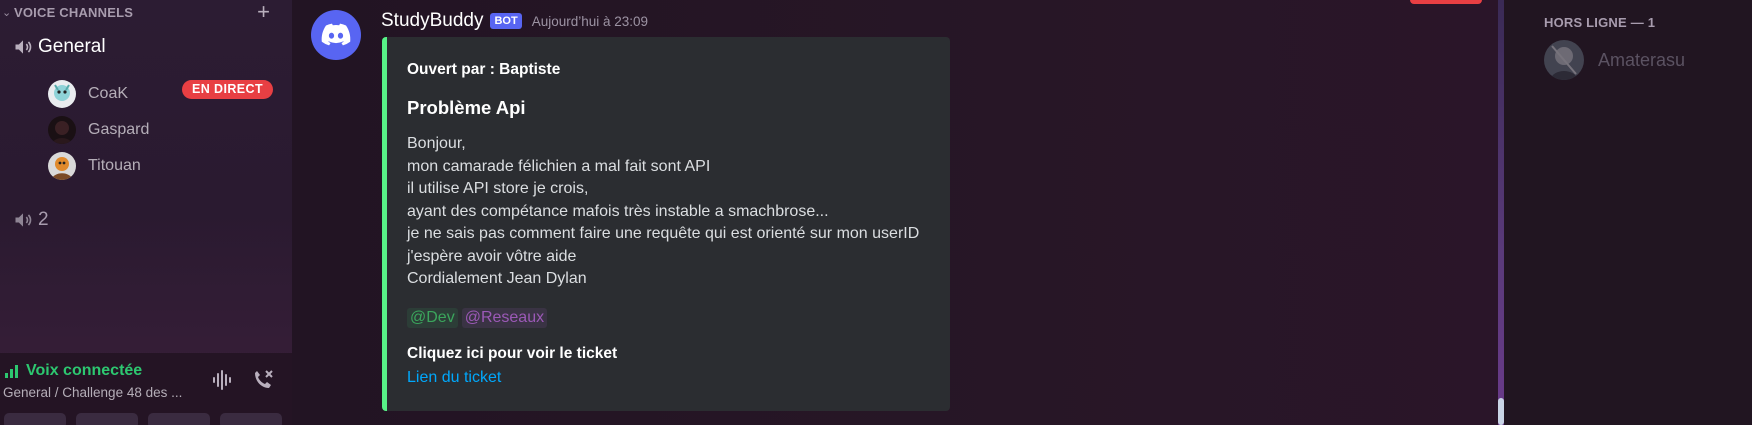 The height and width of the screenshot is (425, 1752). I want to click on discord-logo-icon, so click(336, 34).